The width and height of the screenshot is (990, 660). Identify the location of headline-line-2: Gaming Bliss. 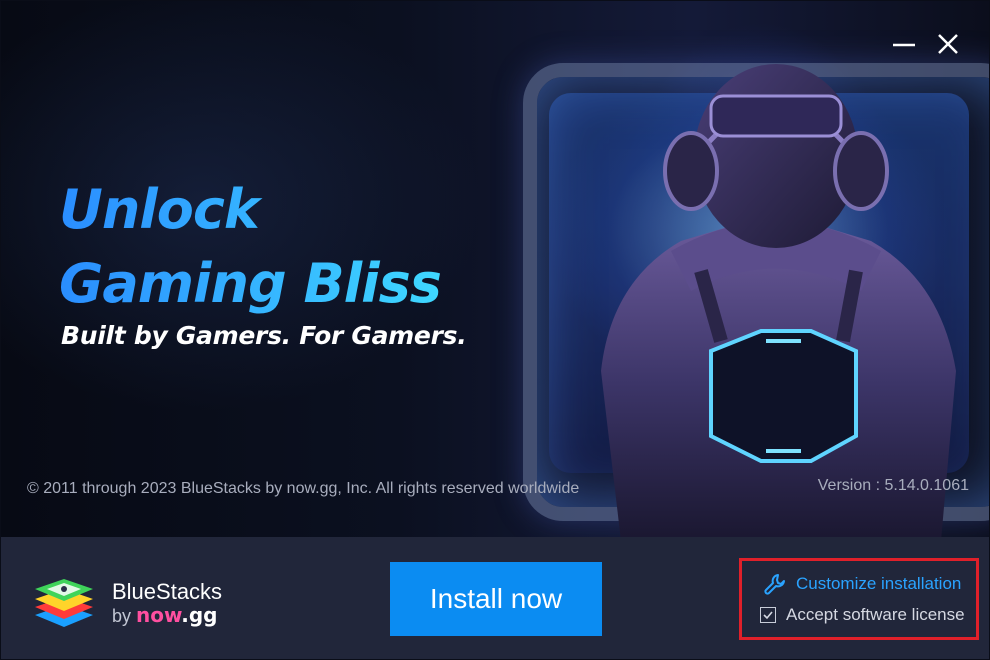
(250, 284).